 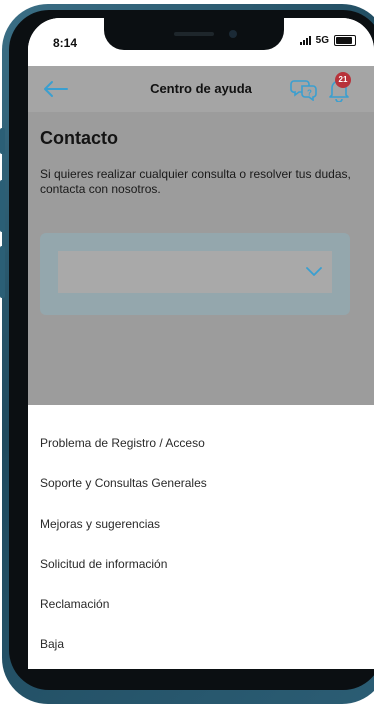 What do you see at coordinates (345, 40) in the screenshot?
I see `battery-icon` at bounding box center [345, 40].